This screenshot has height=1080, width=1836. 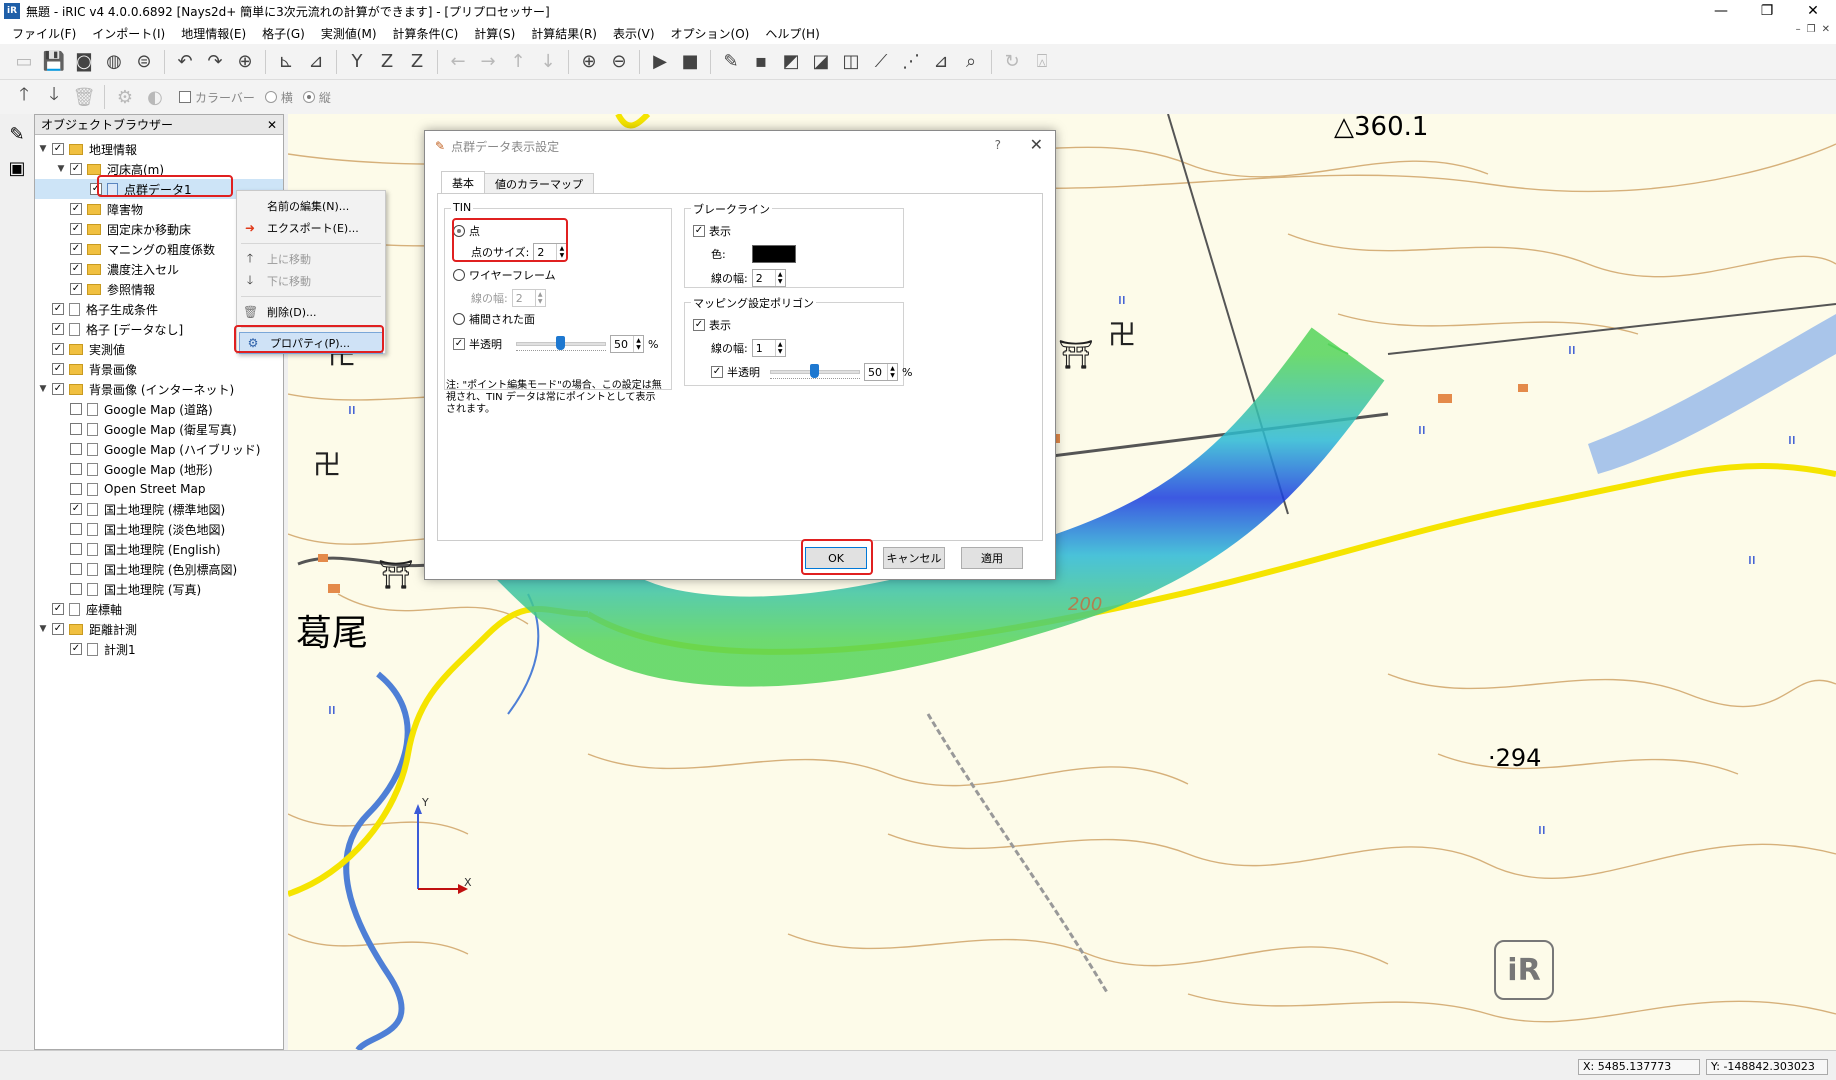 I want to click on tree-item-gmap-satellite: Google Map (衛星写真), so click(x=159, y=429).